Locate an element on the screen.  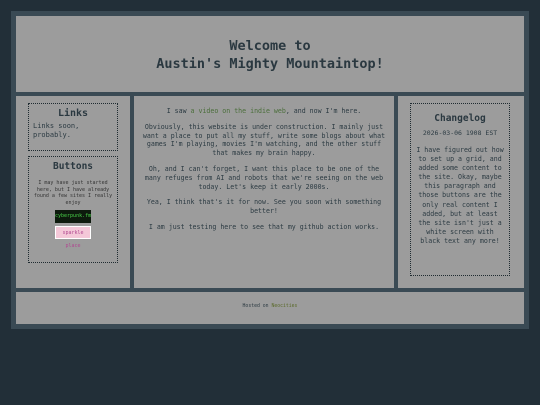
indie-web-video-link: a video on the indie web is located at coordinates (238, 111).